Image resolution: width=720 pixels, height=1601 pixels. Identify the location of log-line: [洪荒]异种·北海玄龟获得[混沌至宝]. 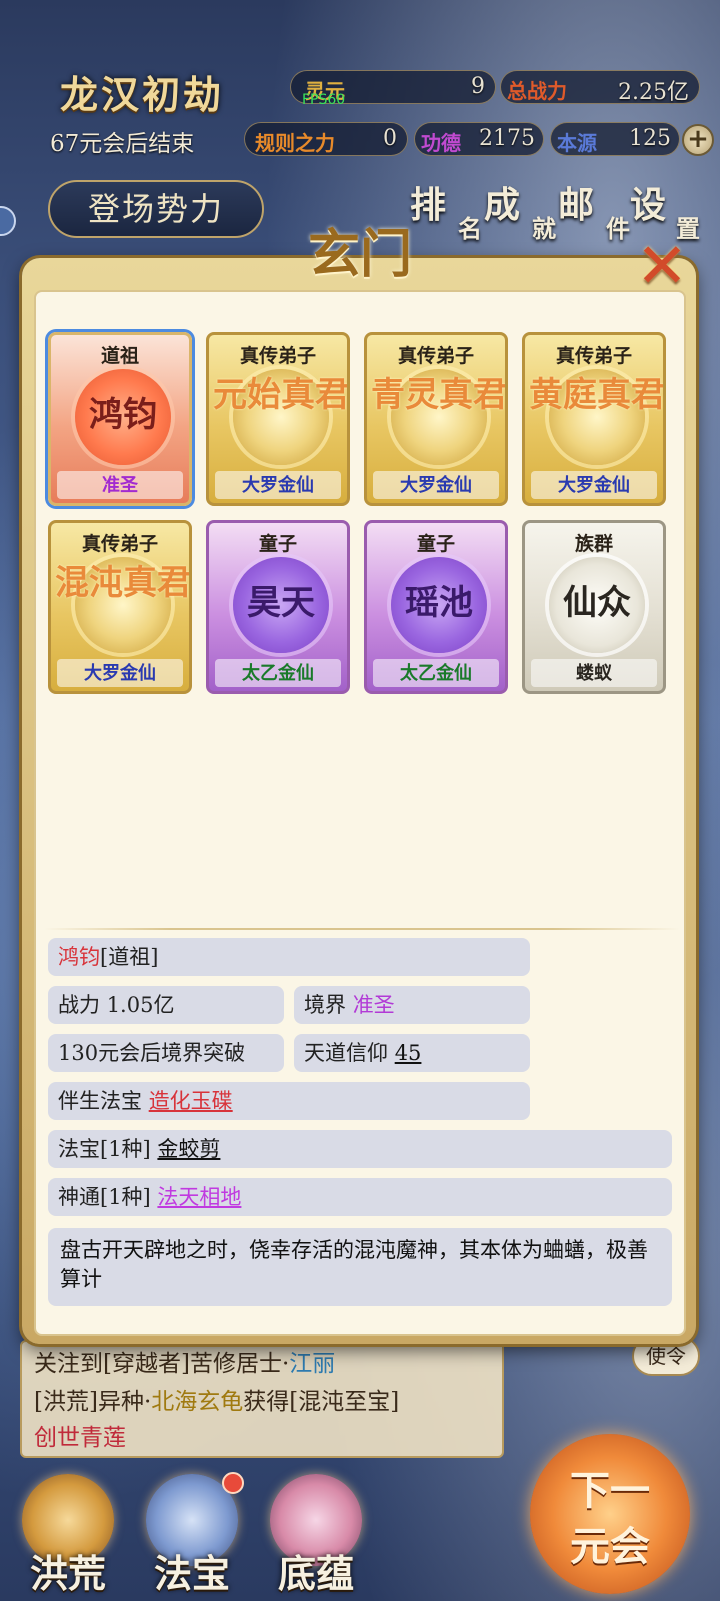
(216, 1399).